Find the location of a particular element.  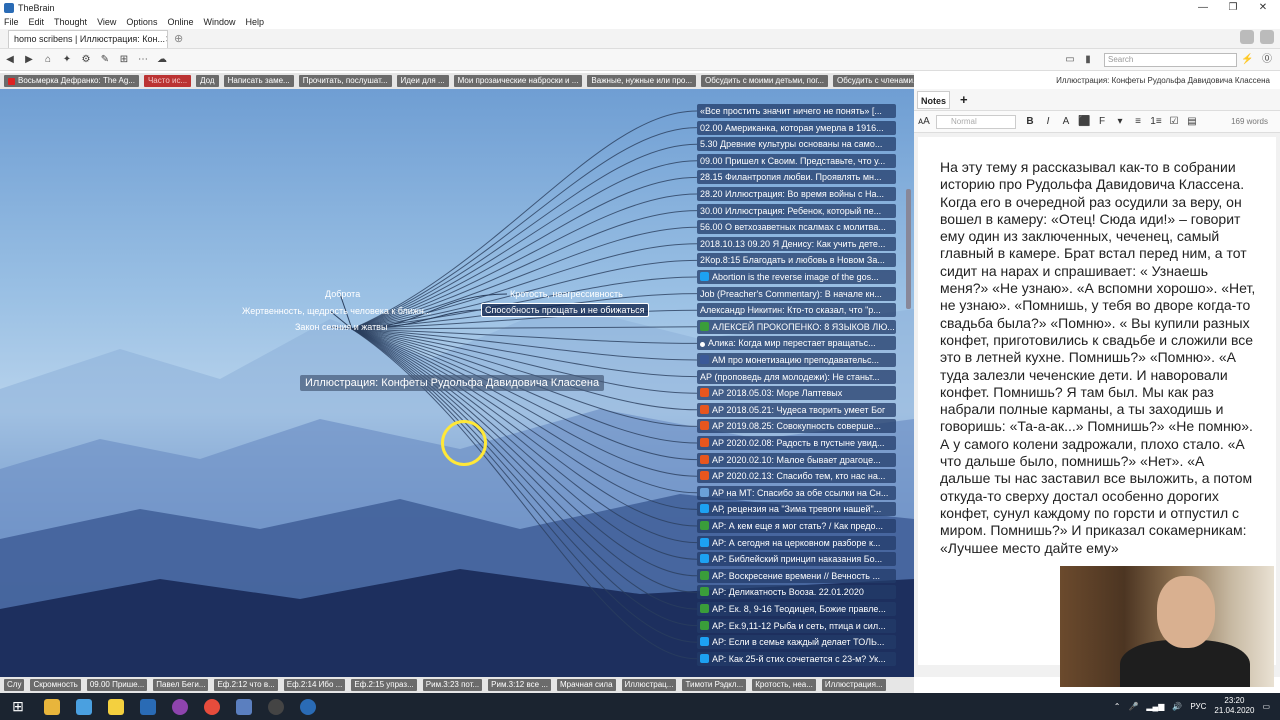

back-icon: ◀ is located at coordinates (10, 60).